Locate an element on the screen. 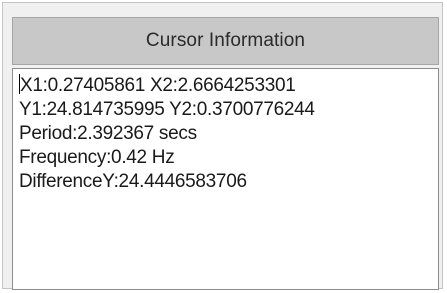 Image resolution: width=447 pixels, height=293 pixels. cursor-x-values: X1:0.27405861 X2:2.6664253301 is located at coordinates (158, 85).